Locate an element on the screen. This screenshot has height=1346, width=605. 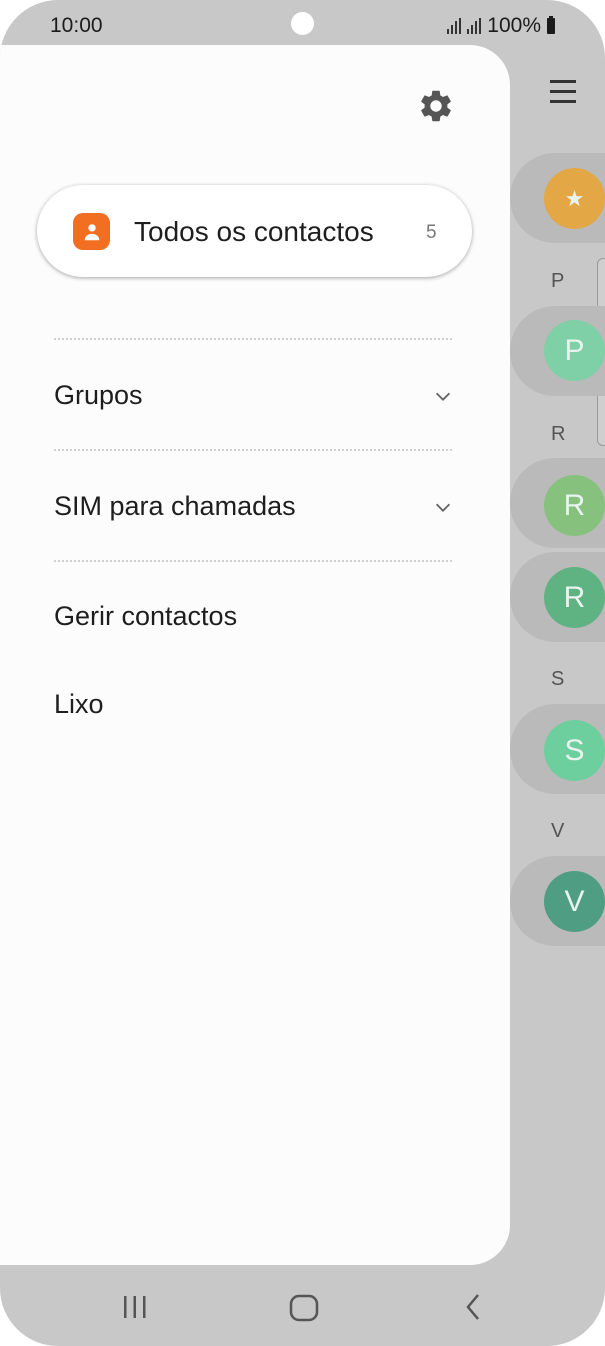
drawer-item-sim: SIM para chamadas is located at coordinates (254, 508).